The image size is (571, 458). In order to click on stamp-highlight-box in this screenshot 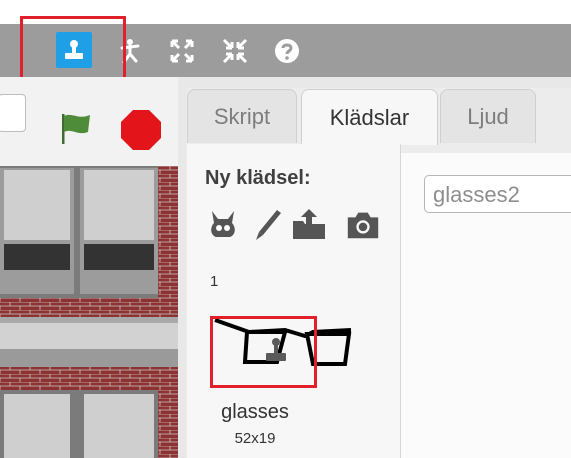, I will do `click(73, 49)`.